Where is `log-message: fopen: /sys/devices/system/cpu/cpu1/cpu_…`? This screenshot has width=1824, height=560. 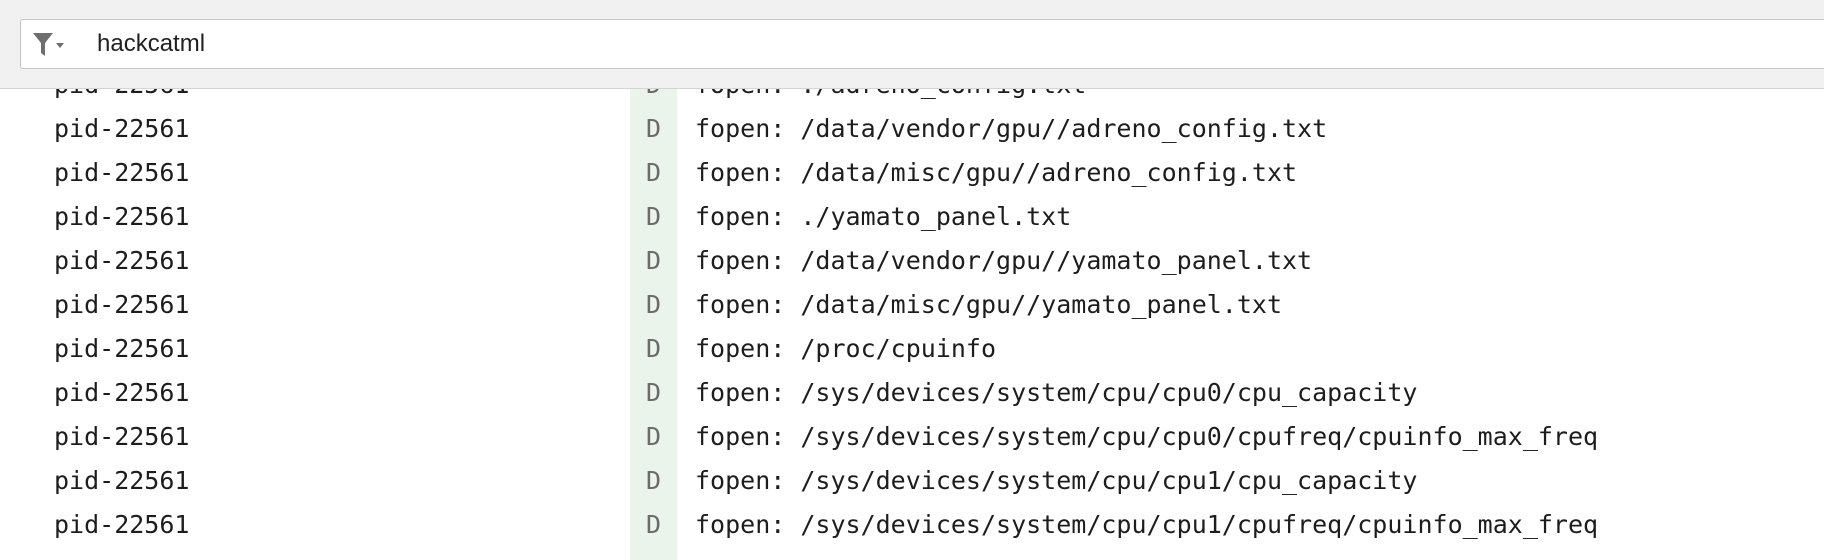
log-message: fopen: /sys/devices/system/cpu/cpu1/cpu_… is located at coordinates (1056, 480).